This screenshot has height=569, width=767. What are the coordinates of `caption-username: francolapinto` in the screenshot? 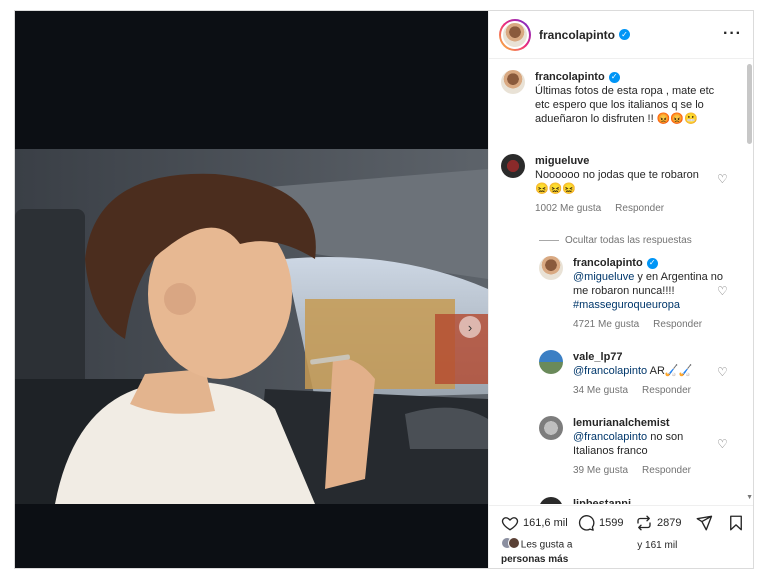 It's located at (570, 77).